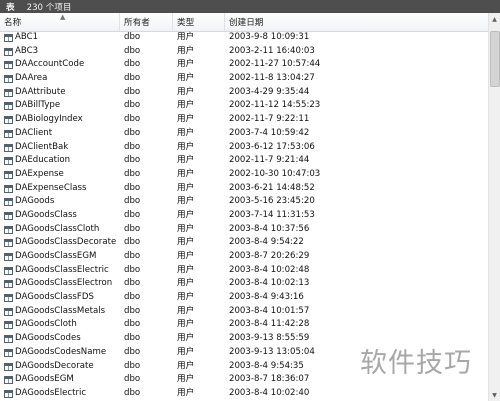 Image resolution: width=500 pixels, height=401 pixels. I want to click on column-header: 名称 ▲ 所有者 类型 创建日期, so click(244, 22).